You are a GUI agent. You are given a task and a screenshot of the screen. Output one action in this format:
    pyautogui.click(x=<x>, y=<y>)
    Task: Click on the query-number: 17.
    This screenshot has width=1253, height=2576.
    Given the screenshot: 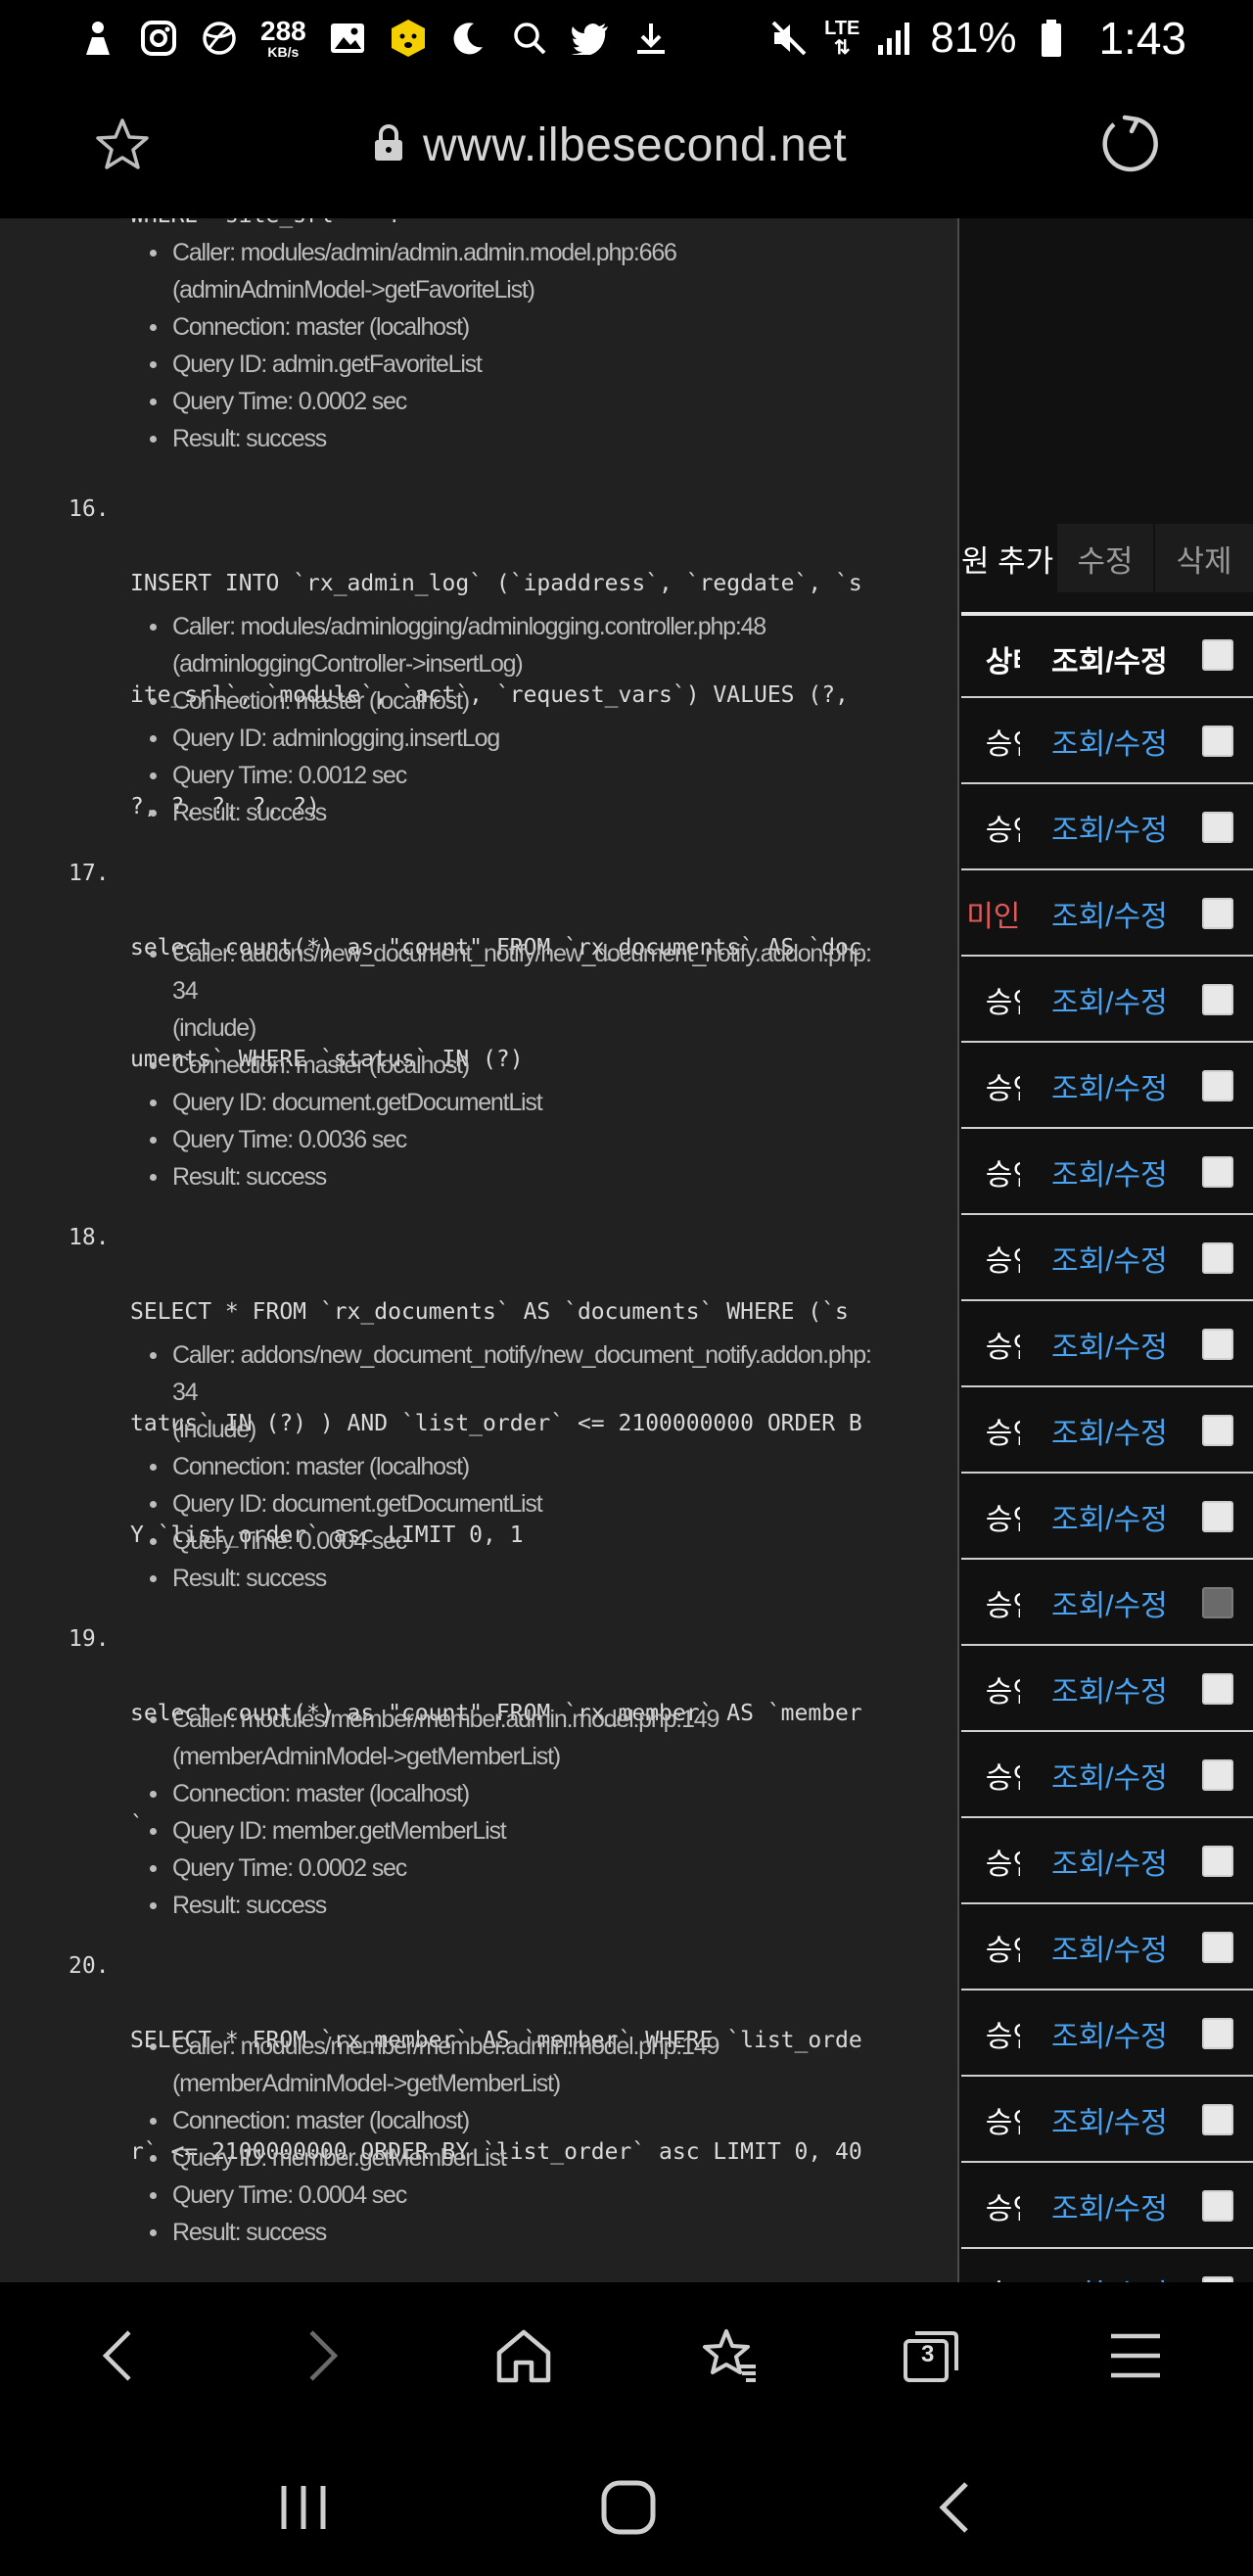 What is the action you would take?
    pyautogui.click(x=89, y=874)
    